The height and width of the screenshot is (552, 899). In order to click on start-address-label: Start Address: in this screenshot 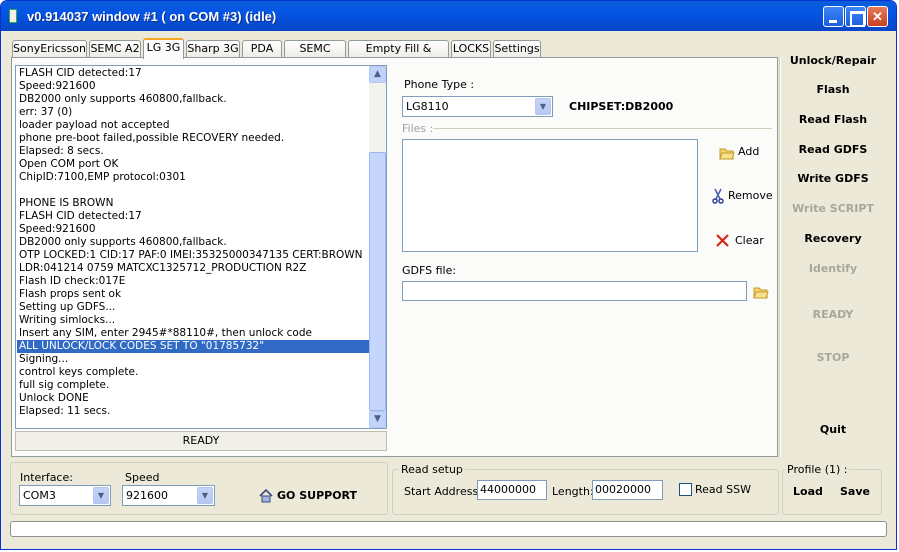, I will do `click(443, 491)`.